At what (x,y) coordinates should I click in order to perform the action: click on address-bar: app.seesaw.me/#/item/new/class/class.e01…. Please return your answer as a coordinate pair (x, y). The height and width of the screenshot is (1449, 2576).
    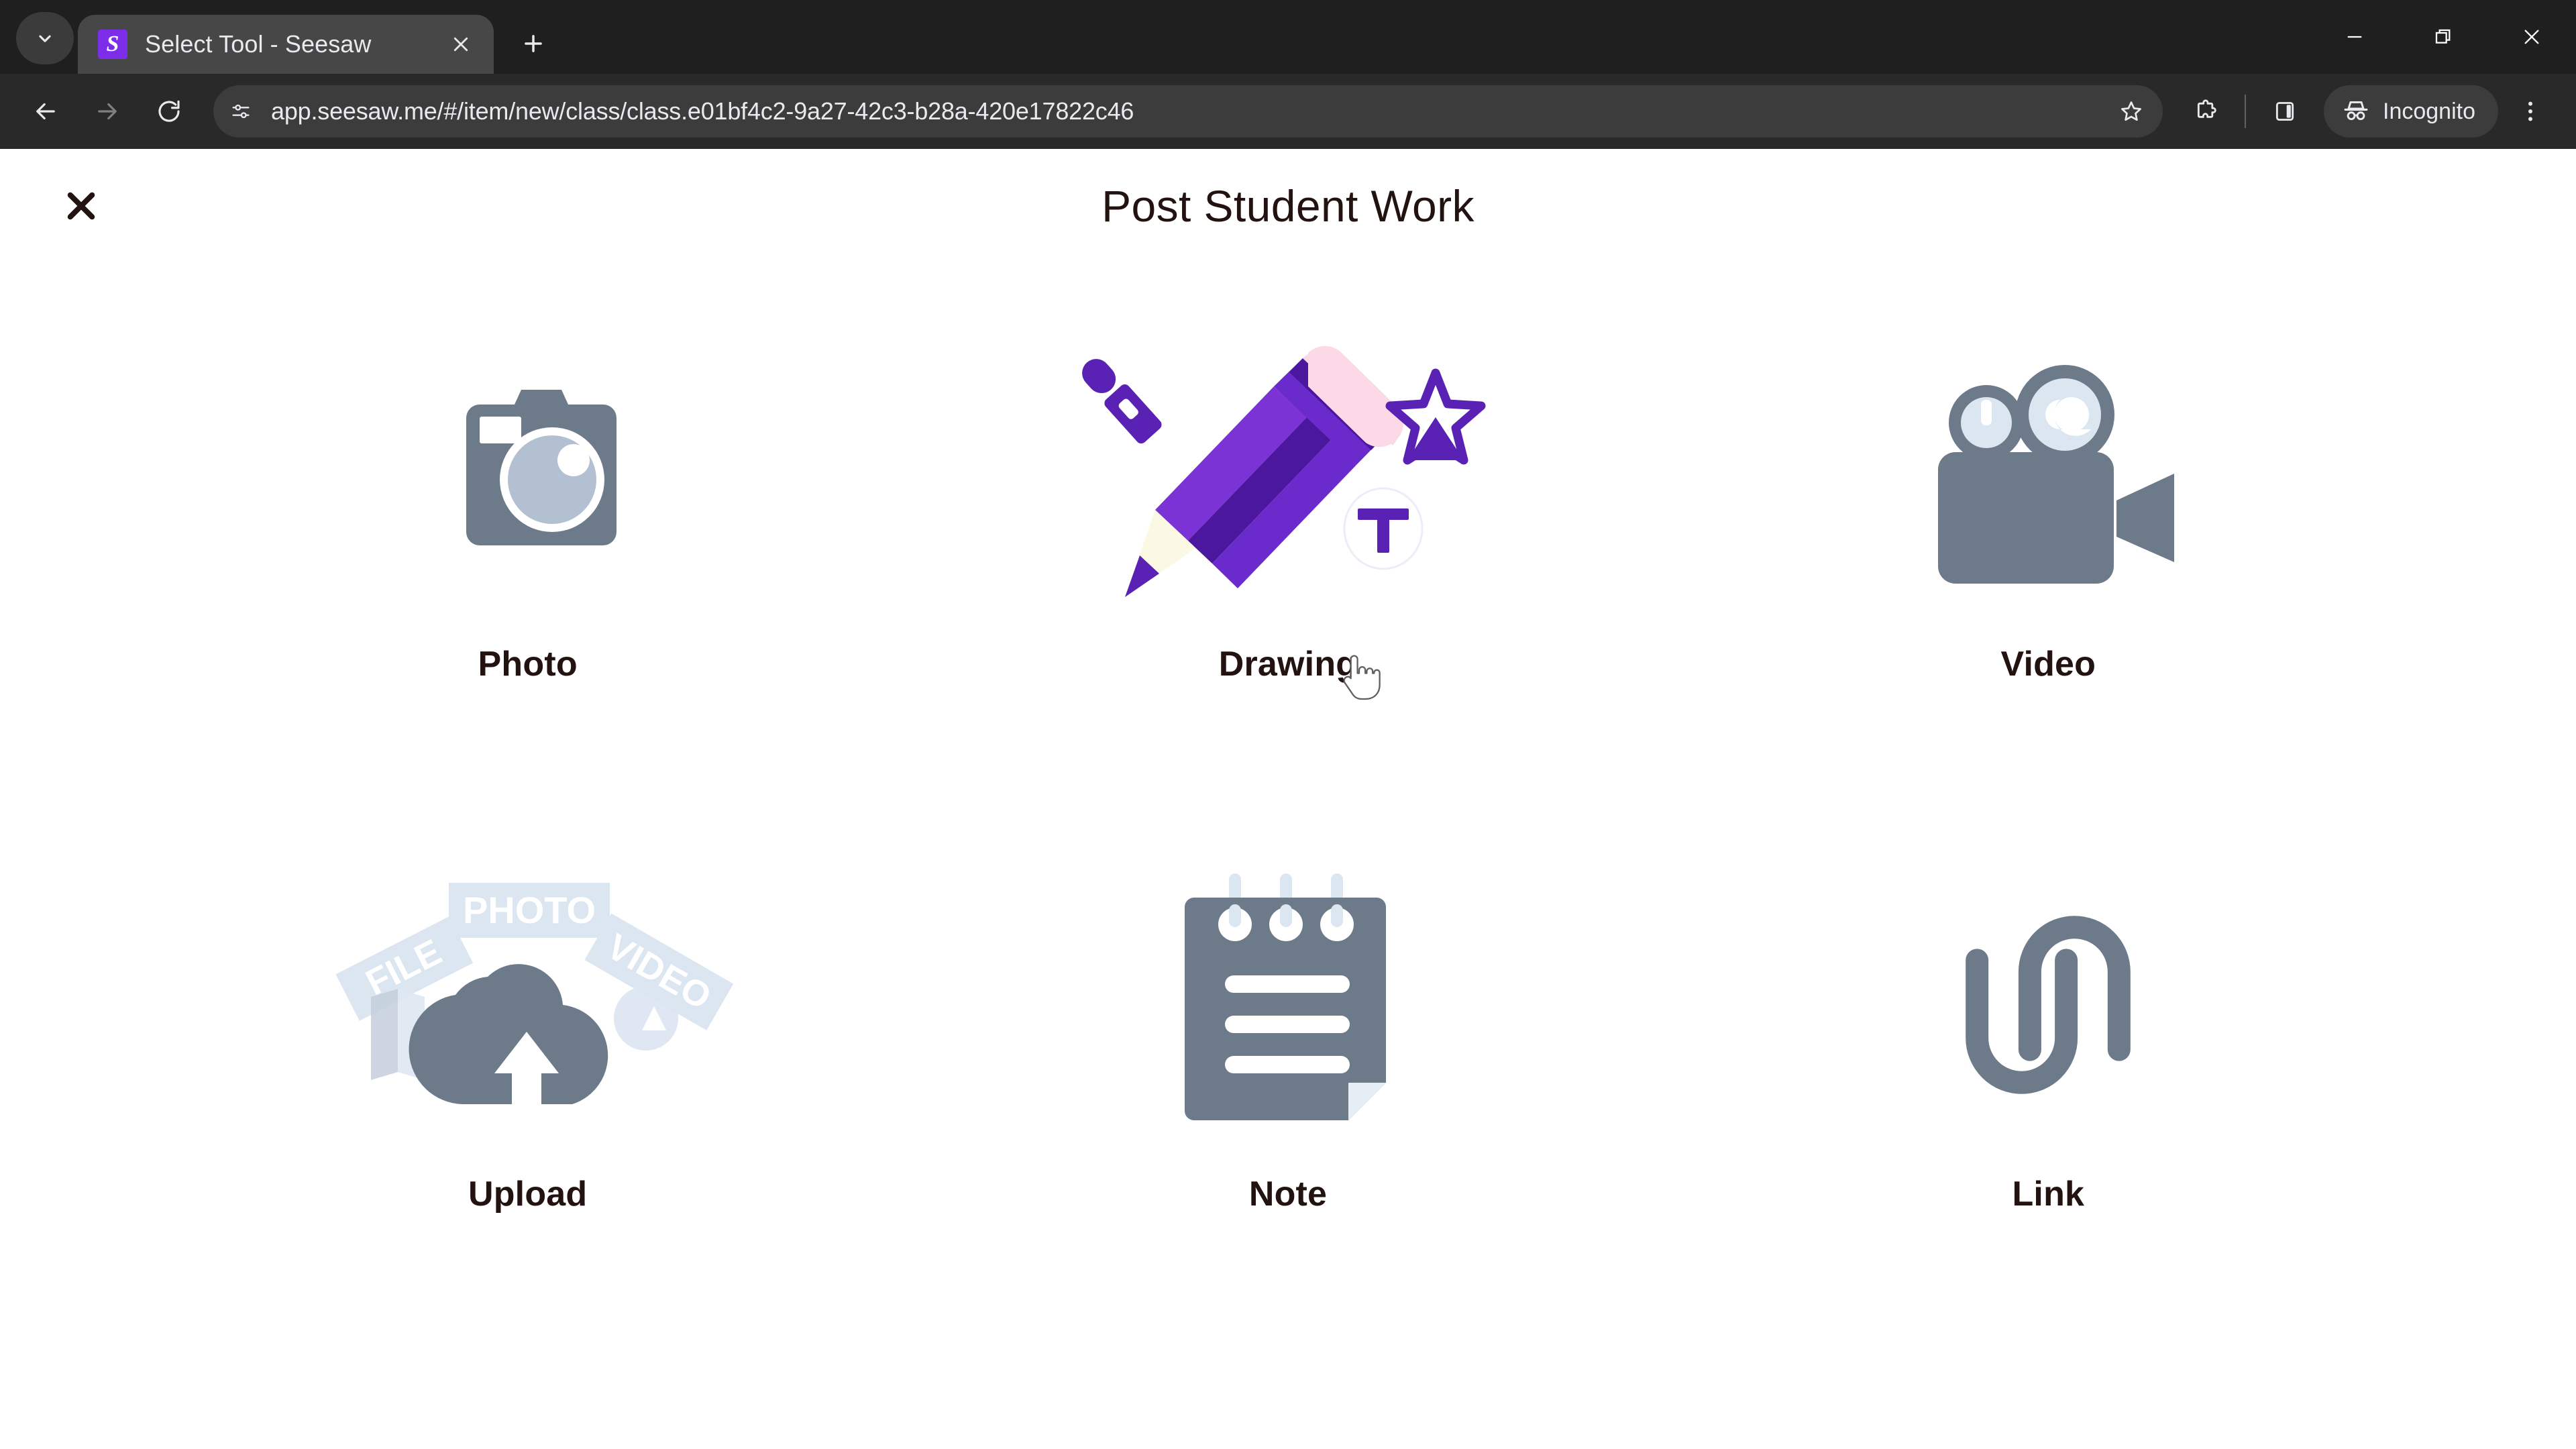
    Looking at the image, I should click on (1188, 111).